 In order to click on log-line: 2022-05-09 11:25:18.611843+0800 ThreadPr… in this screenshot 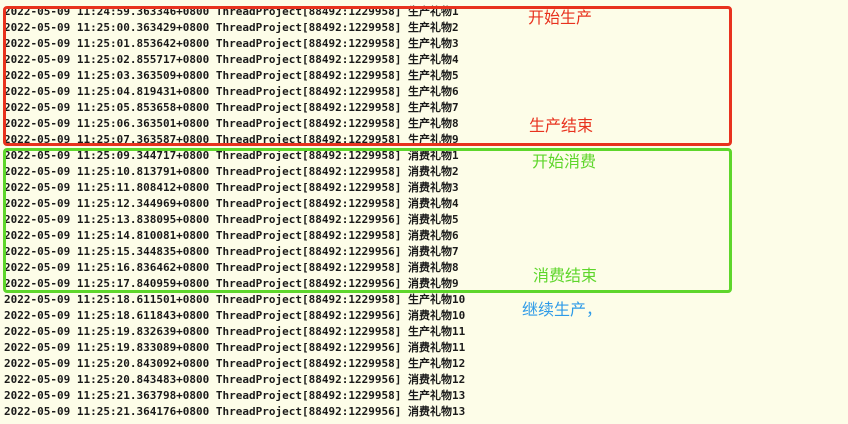, I will do `click(235, 315)`.